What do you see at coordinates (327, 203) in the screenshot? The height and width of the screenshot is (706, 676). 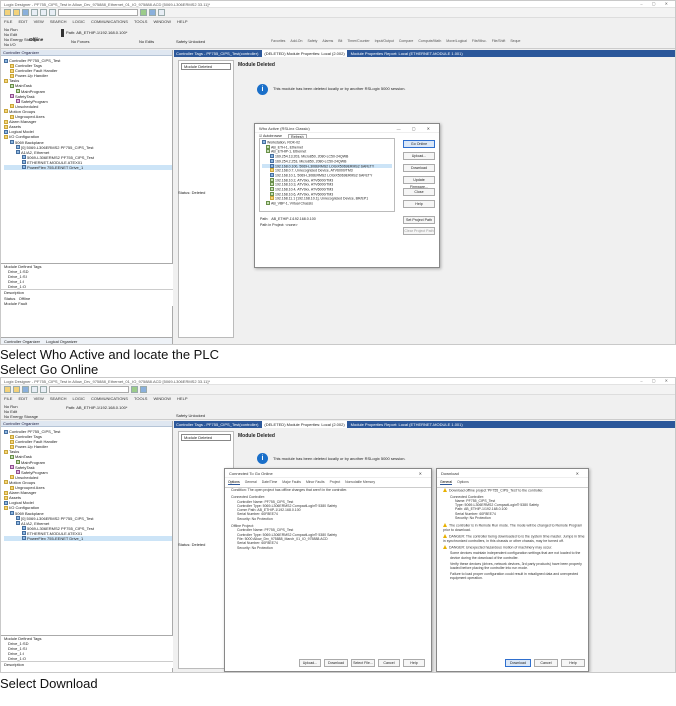 I see `network-node: AB_VBP-1, Virtual Chassis` at bounding box center [327, 203].